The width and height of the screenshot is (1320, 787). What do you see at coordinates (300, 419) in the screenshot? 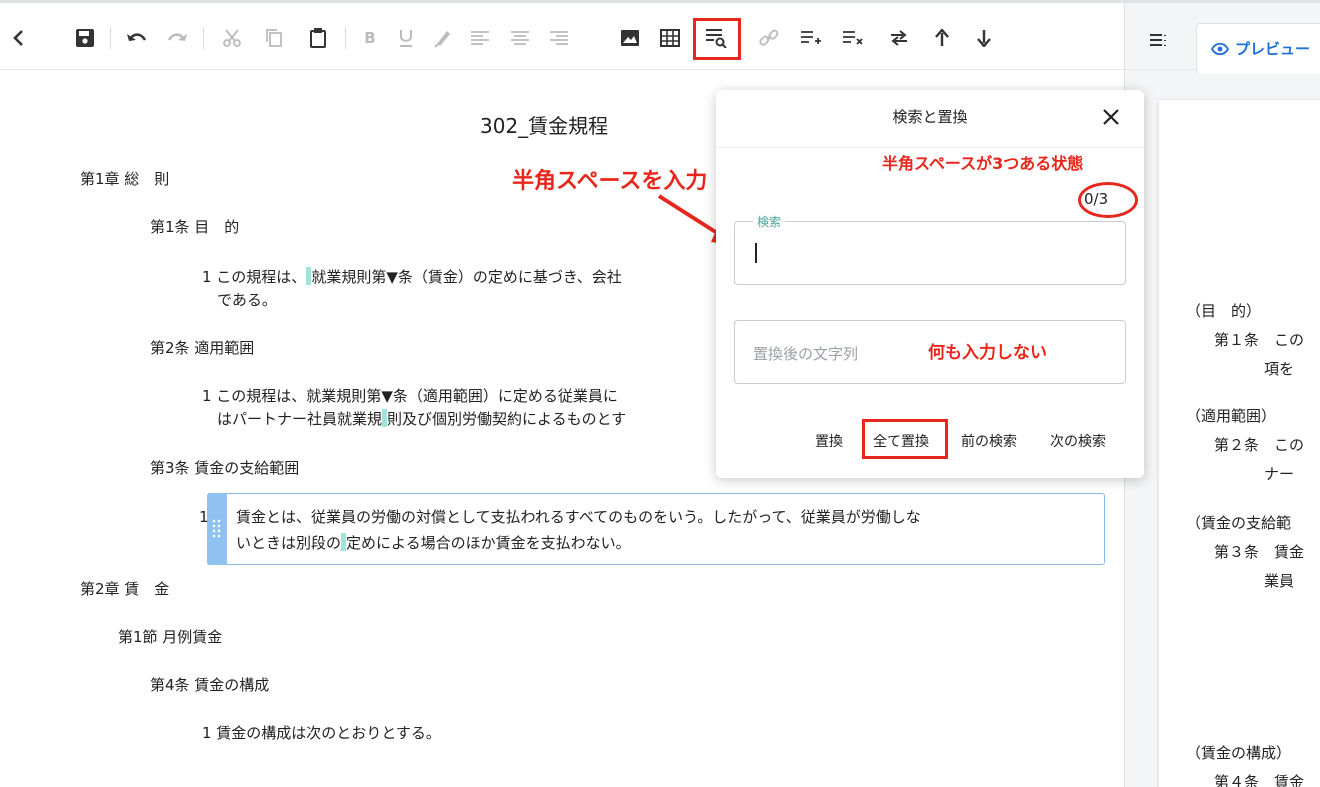
I see `paragraph-text: はパートナー社員就業規` at bounding box center [300, 419].